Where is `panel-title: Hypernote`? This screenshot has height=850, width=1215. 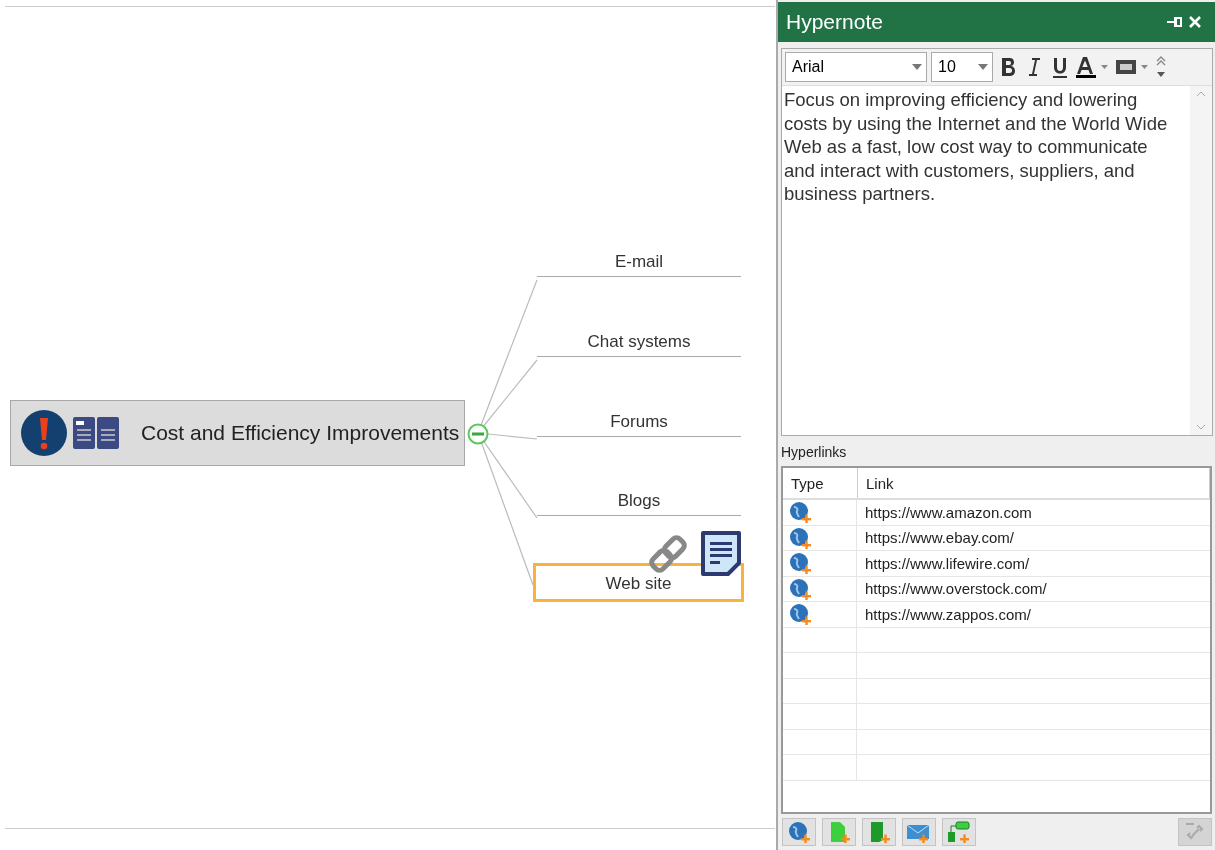
panel-title: Hypernote is located at coordinates (835, 22).